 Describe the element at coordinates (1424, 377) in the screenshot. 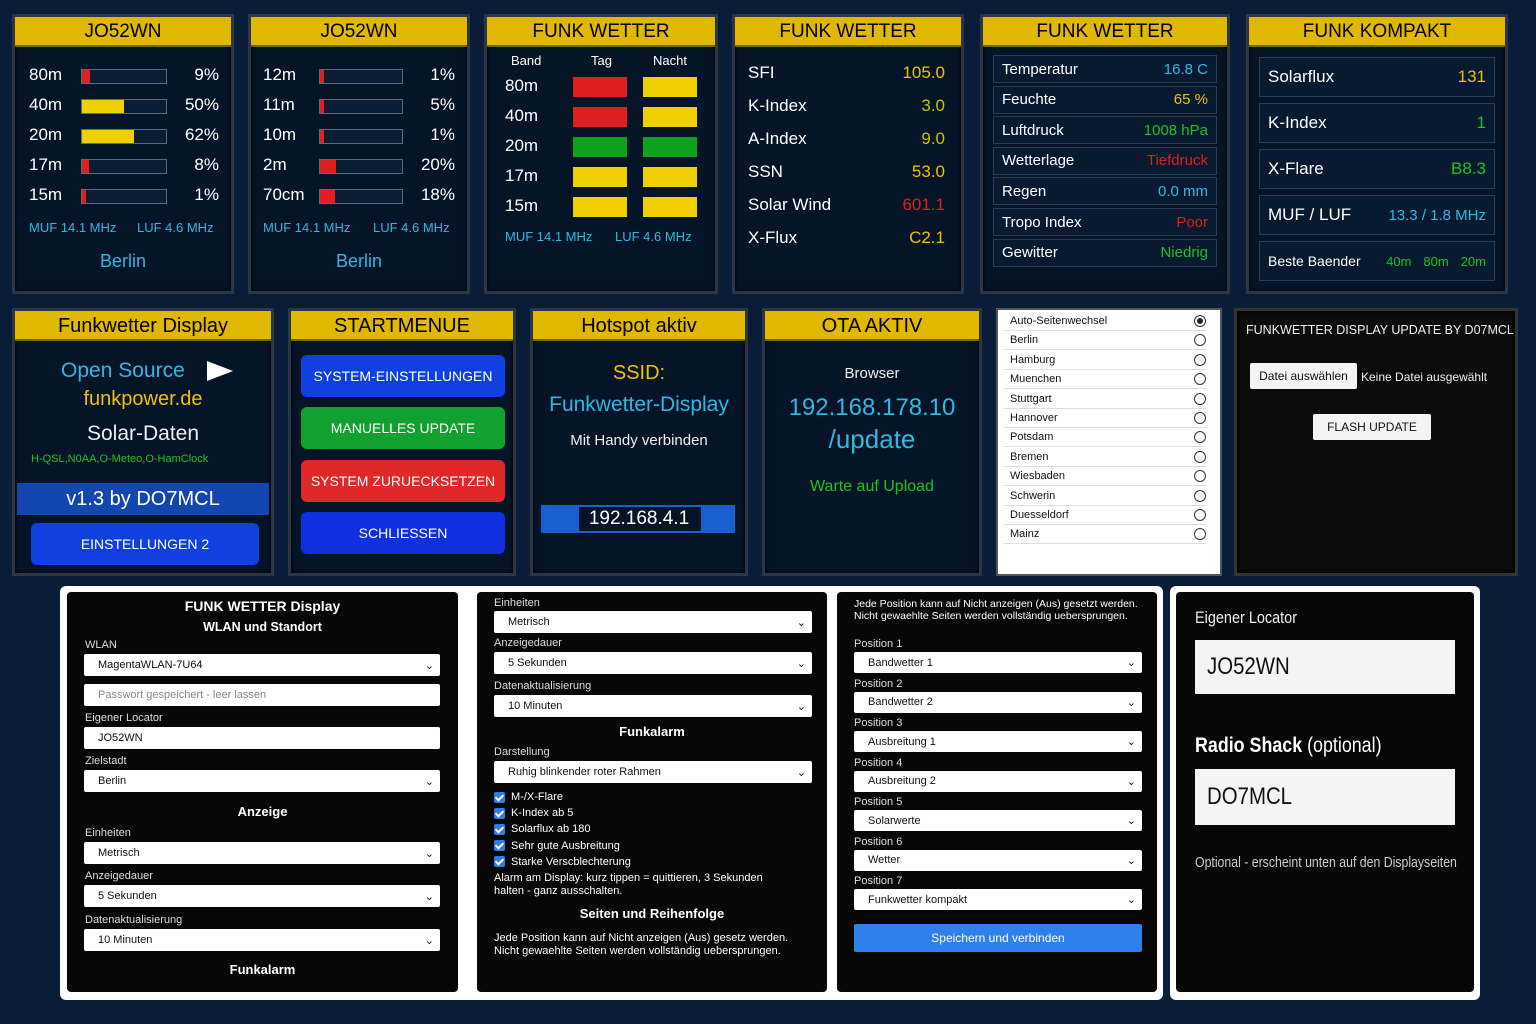

I see `no-file-label: Keine Datei ausgewählt` at that location.